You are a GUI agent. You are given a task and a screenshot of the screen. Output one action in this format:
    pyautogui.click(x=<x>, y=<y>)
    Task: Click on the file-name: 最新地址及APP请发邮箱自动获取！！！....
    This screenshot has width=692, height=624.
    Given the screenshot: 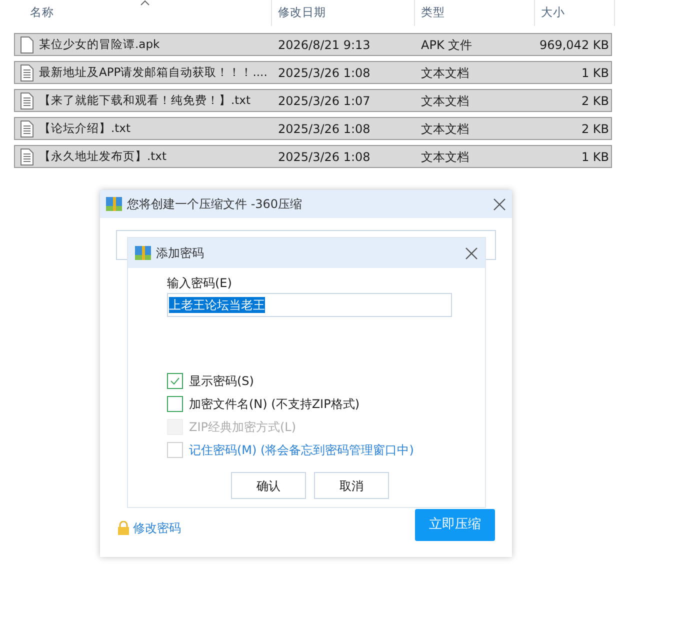 What is the action you would take?
    pyautogui.click(x=153, y=72)
    